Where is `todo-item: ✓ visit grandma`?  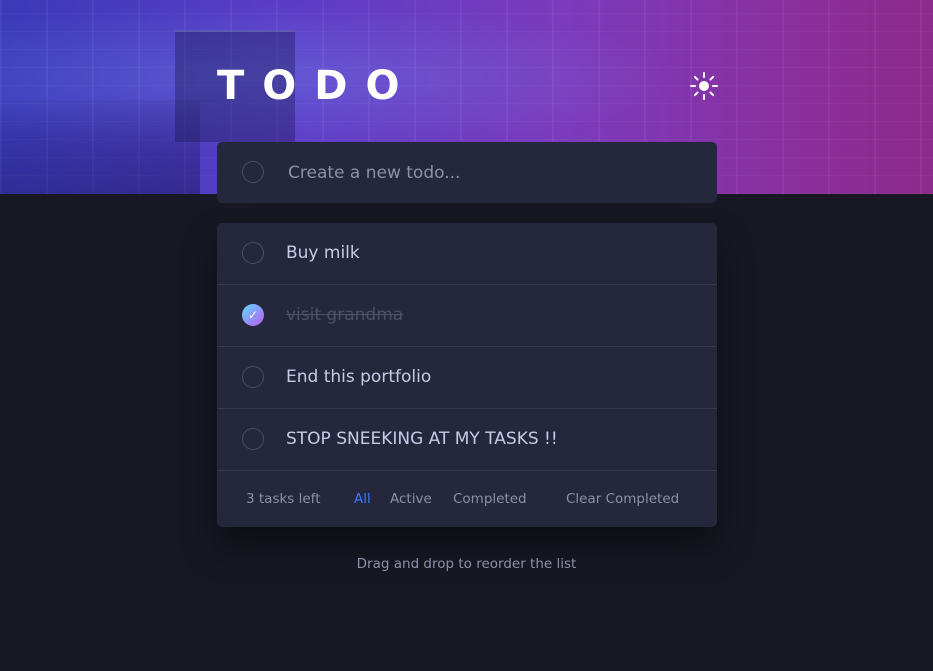
todo-item: ✓ visit grandma is located at coordinates (467, 316).